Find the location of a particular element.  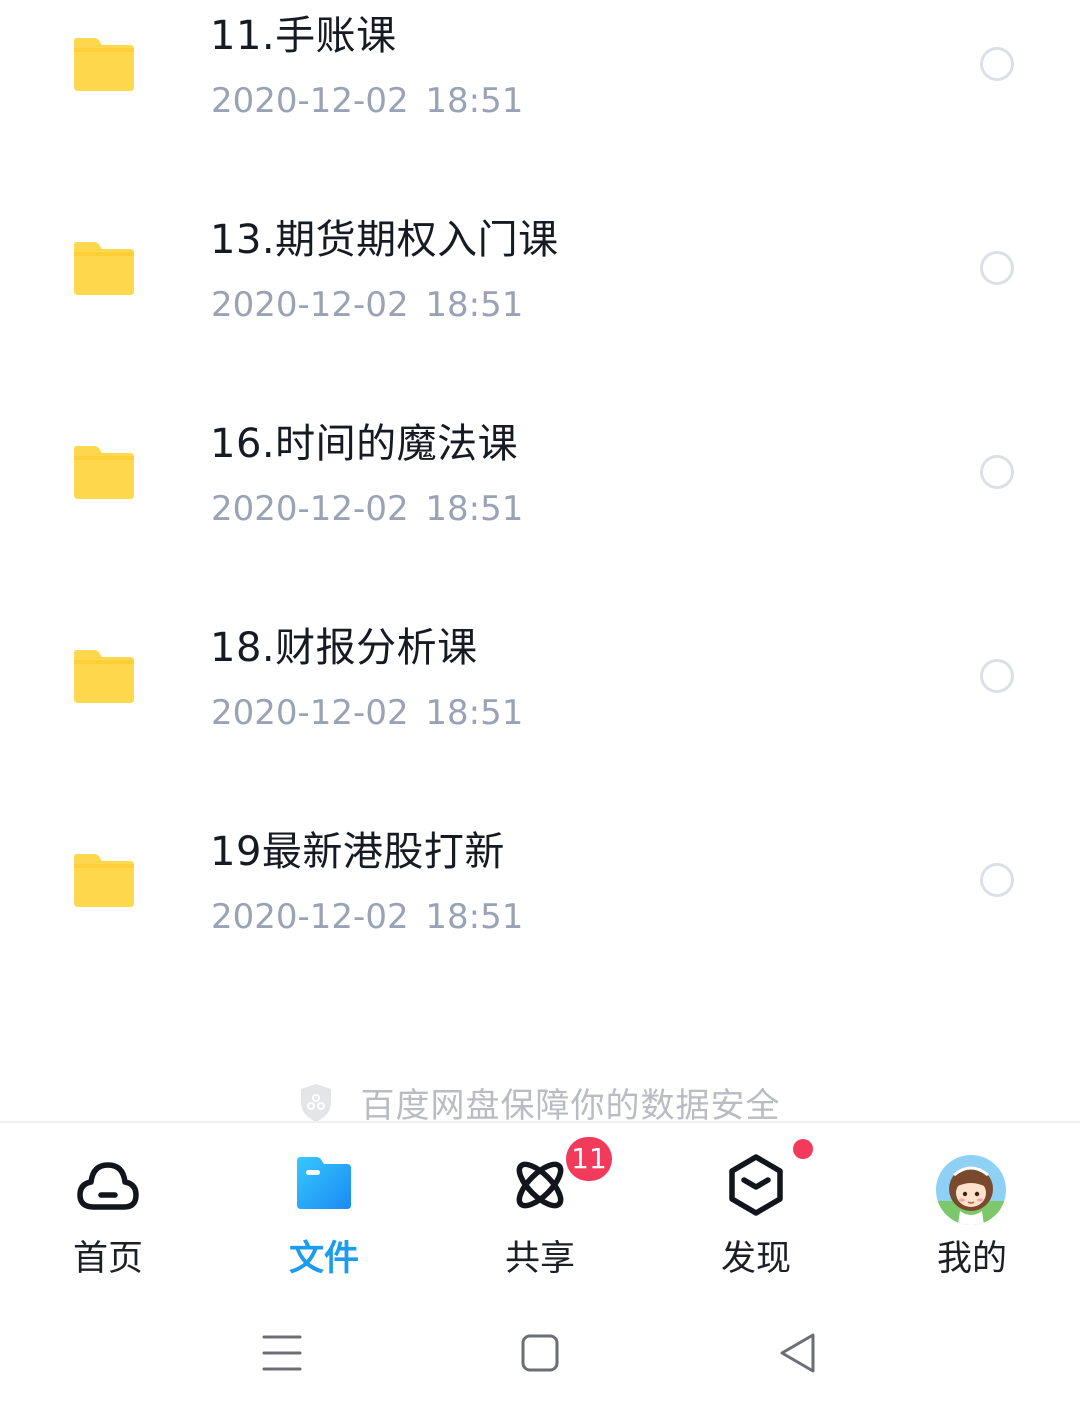

file-name: 16.时间的魔法课 is located at coordinates (364, 444).